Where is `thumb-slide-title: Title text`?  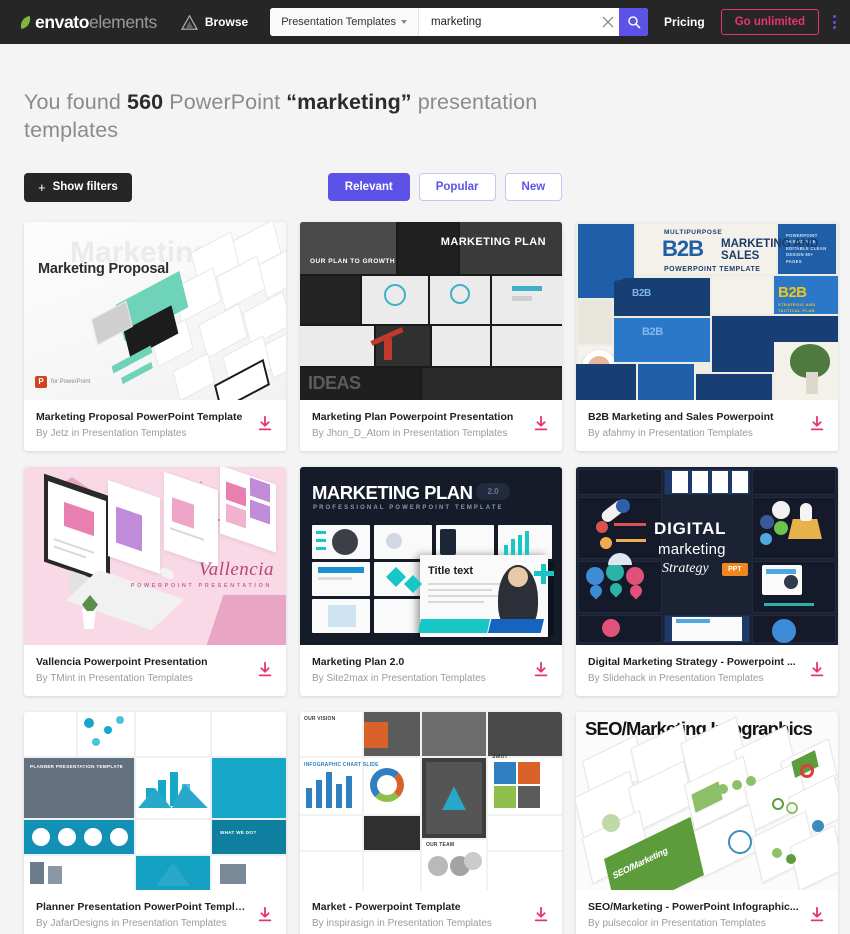
thumb-slide-title: Title text is located at coordinates (451, 570).